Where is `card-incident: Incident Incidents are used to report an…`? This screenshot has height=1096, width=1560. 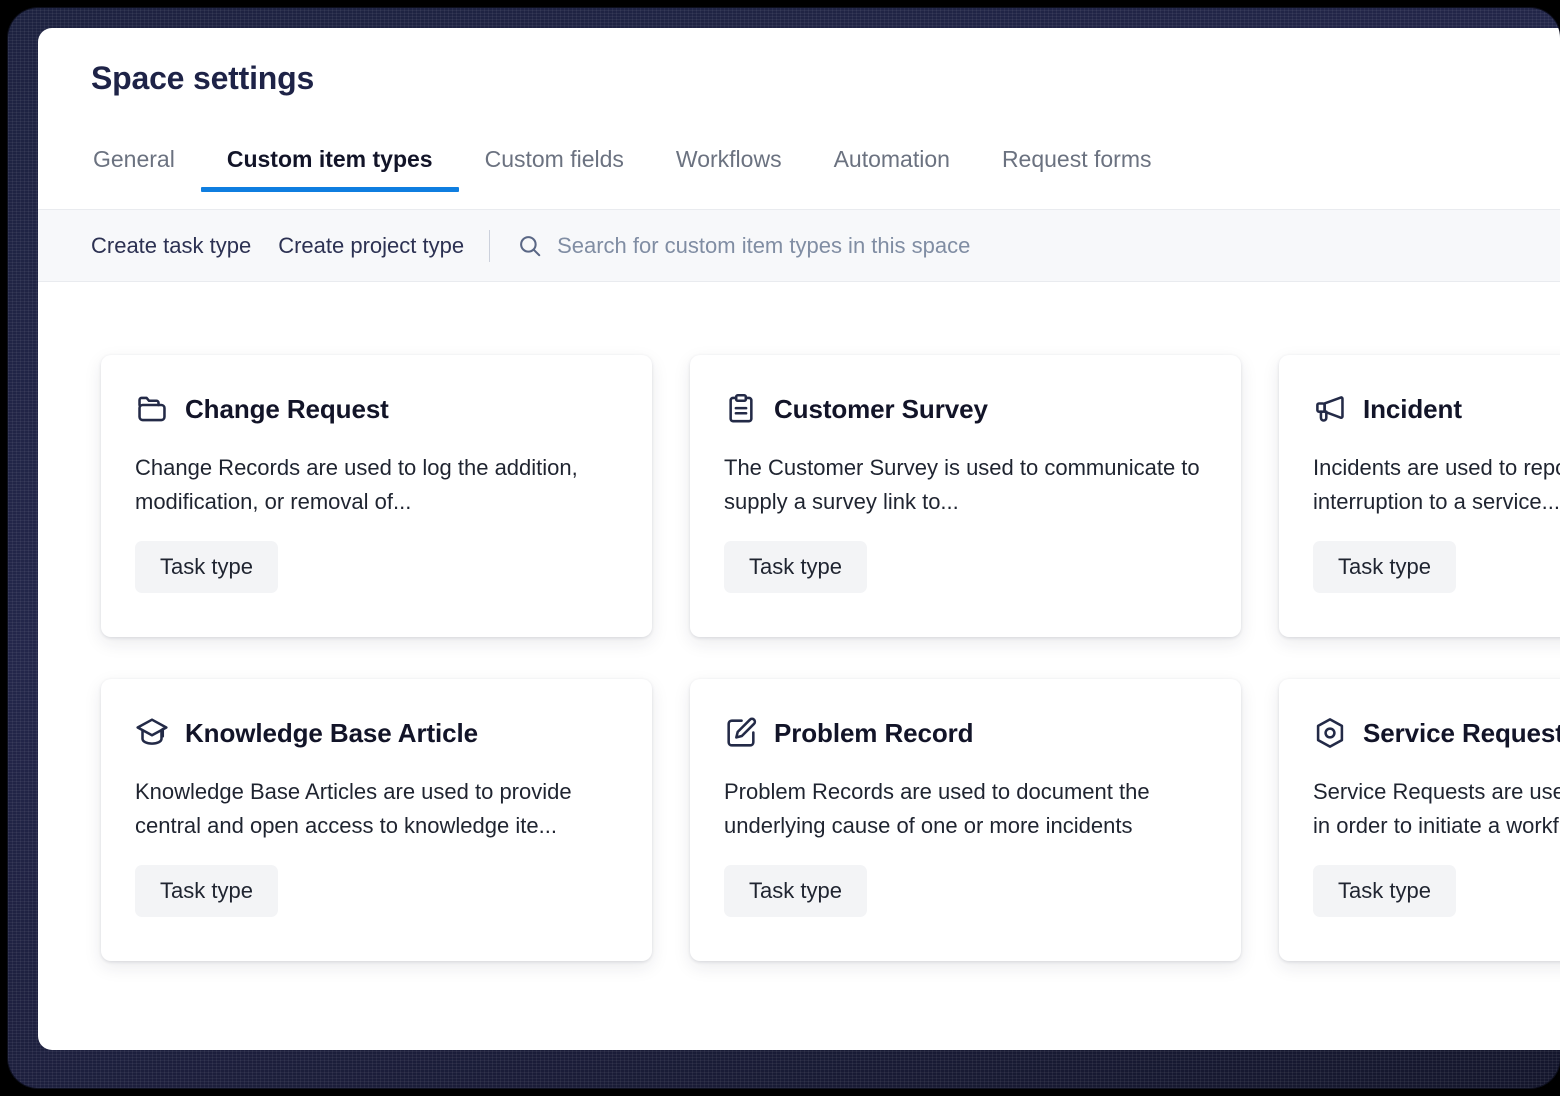
card-incident: Incident Incidents are used to report an… is located at coordinates (1419, 496).